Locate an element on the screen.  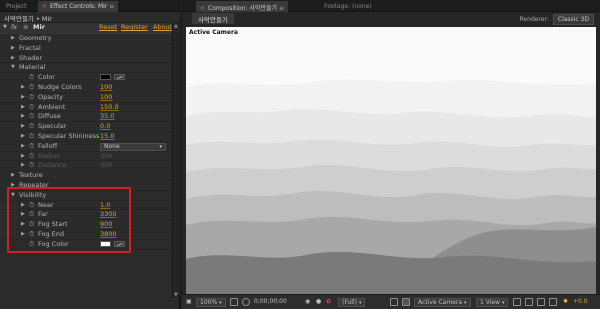
reset-link: Reset is located at coordinates (108, 27).